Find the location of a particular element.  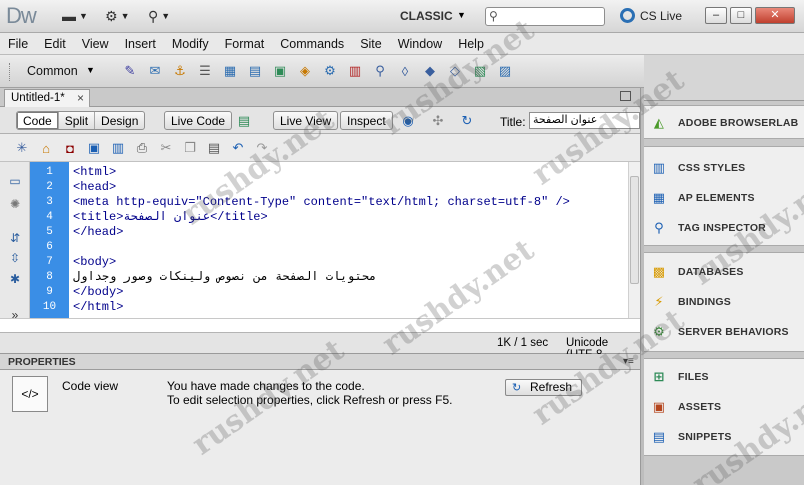

refresh-button: ↻ Refresh is located at coordinates (543, 387).